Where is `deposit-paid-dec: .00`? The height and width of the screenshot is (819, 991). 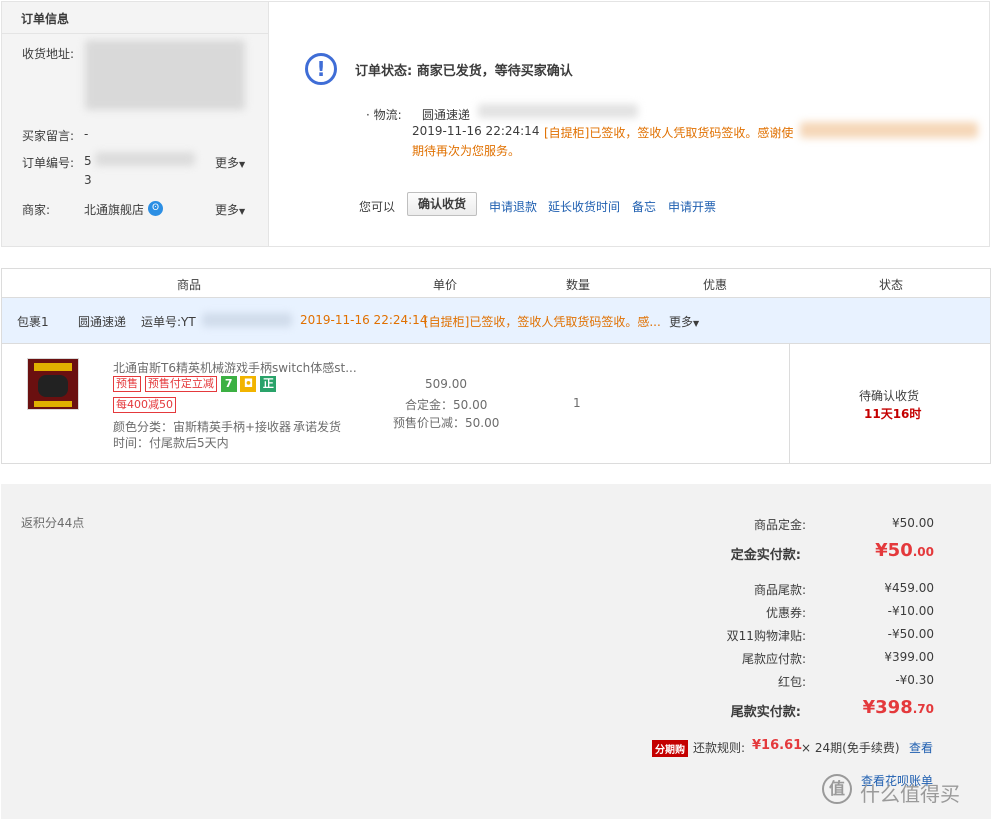 deposit-paid-dec: .00 is located at coordinates (923, 552).